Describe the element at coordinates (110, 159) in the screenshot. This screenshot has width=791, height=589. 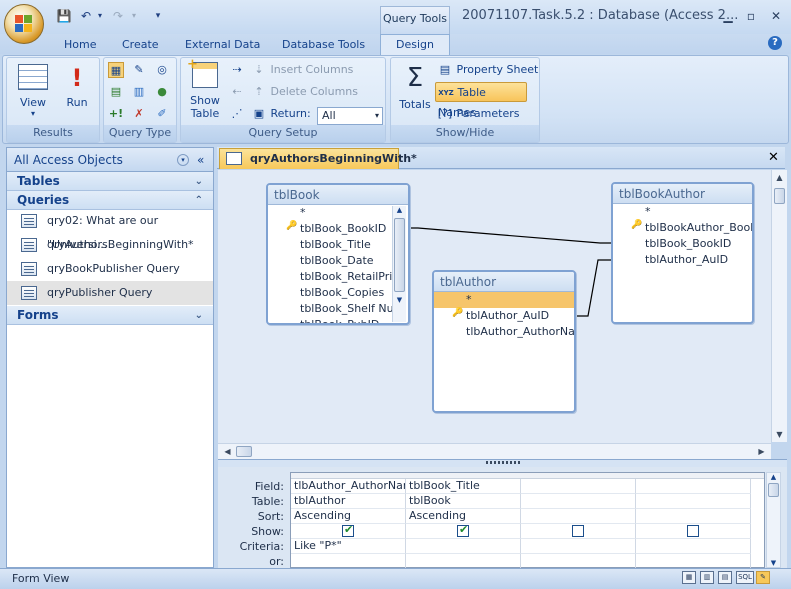
I see `nav-pane-header: All Access Objects ▾ «` at that location.